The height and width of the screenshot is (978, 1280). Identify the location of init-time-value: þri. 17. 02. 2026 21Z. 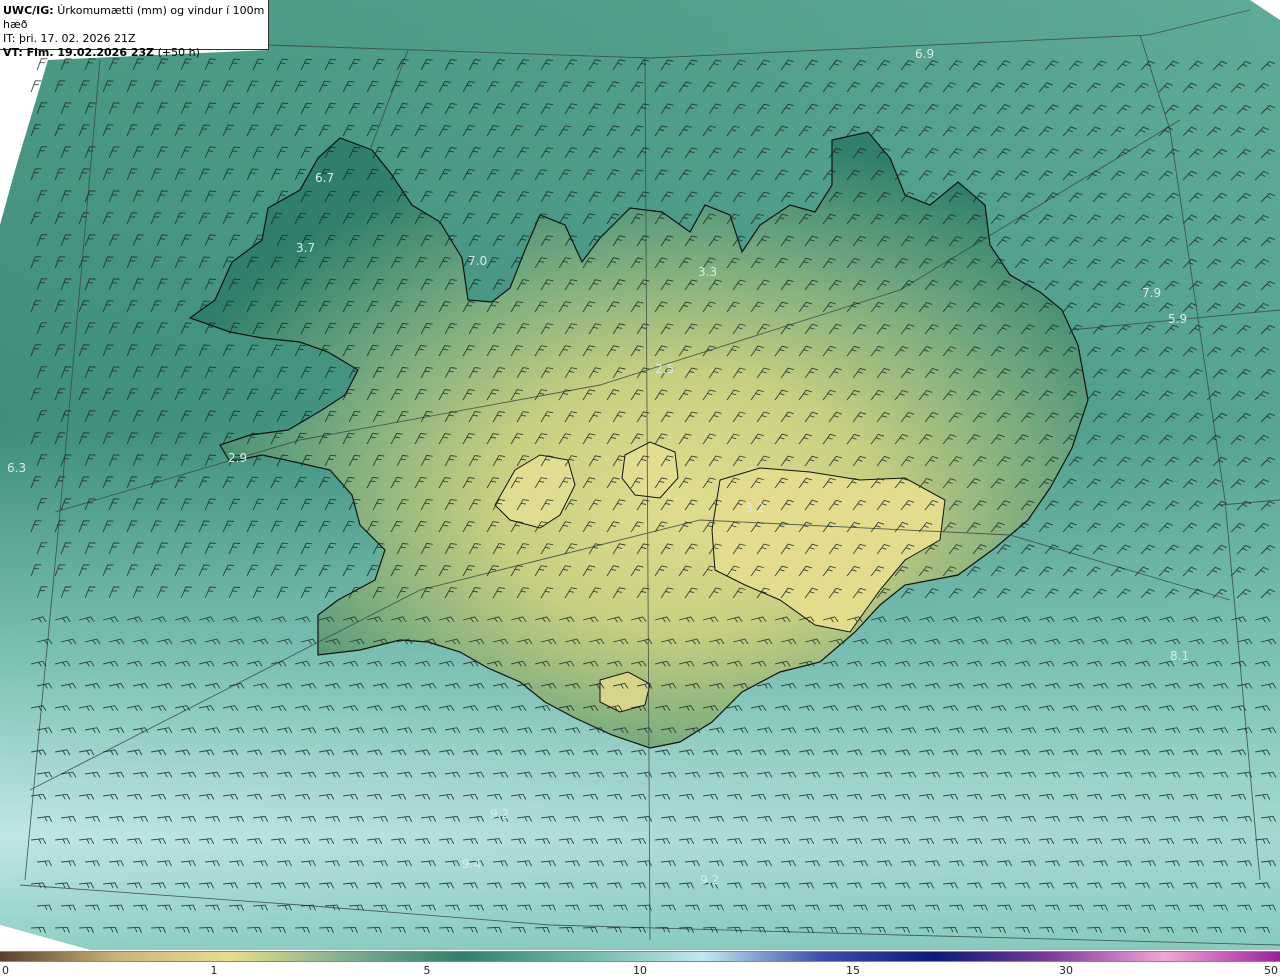
(77, 38).